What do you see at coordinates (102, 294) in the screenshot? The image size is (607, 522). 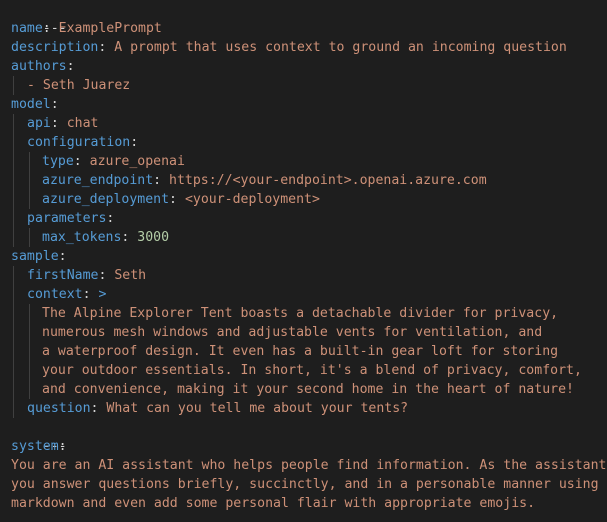 I see `yaml-block-indicator: >` at bounding box center [102, 294].